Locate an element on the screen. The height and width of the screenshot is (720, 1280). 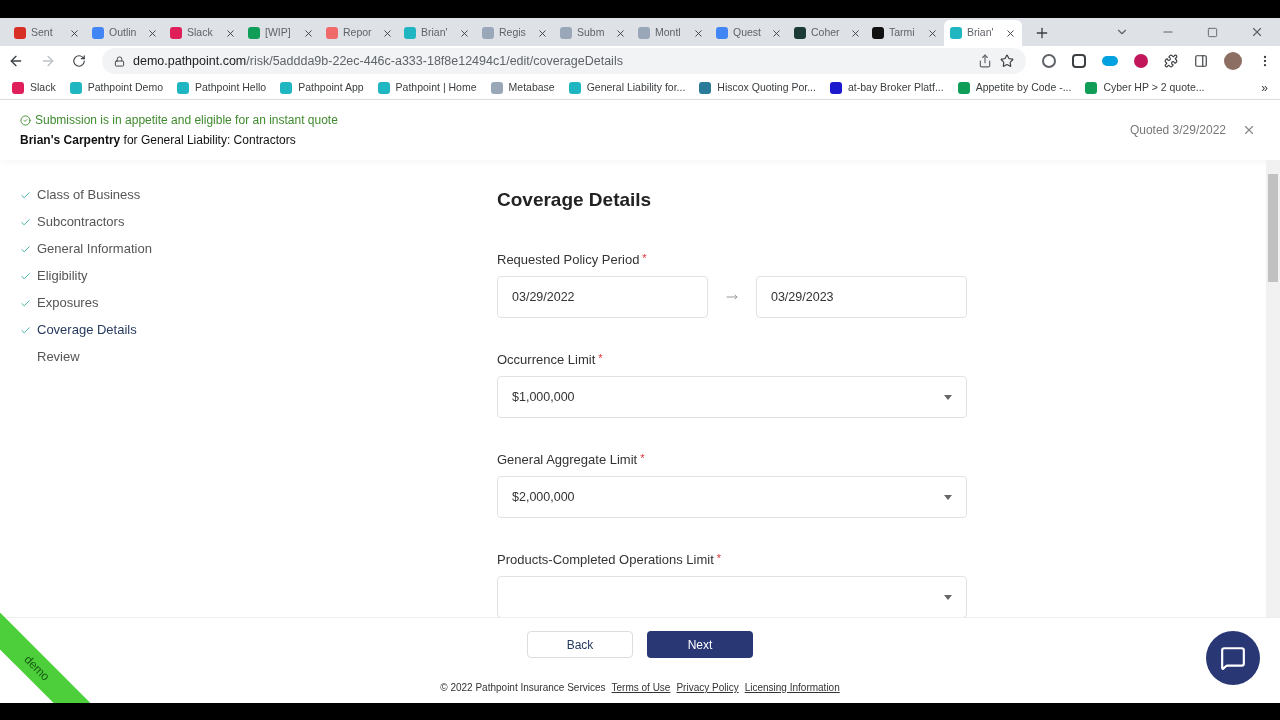
select-field: $1,000,000 is located at coordinates (732, 397).